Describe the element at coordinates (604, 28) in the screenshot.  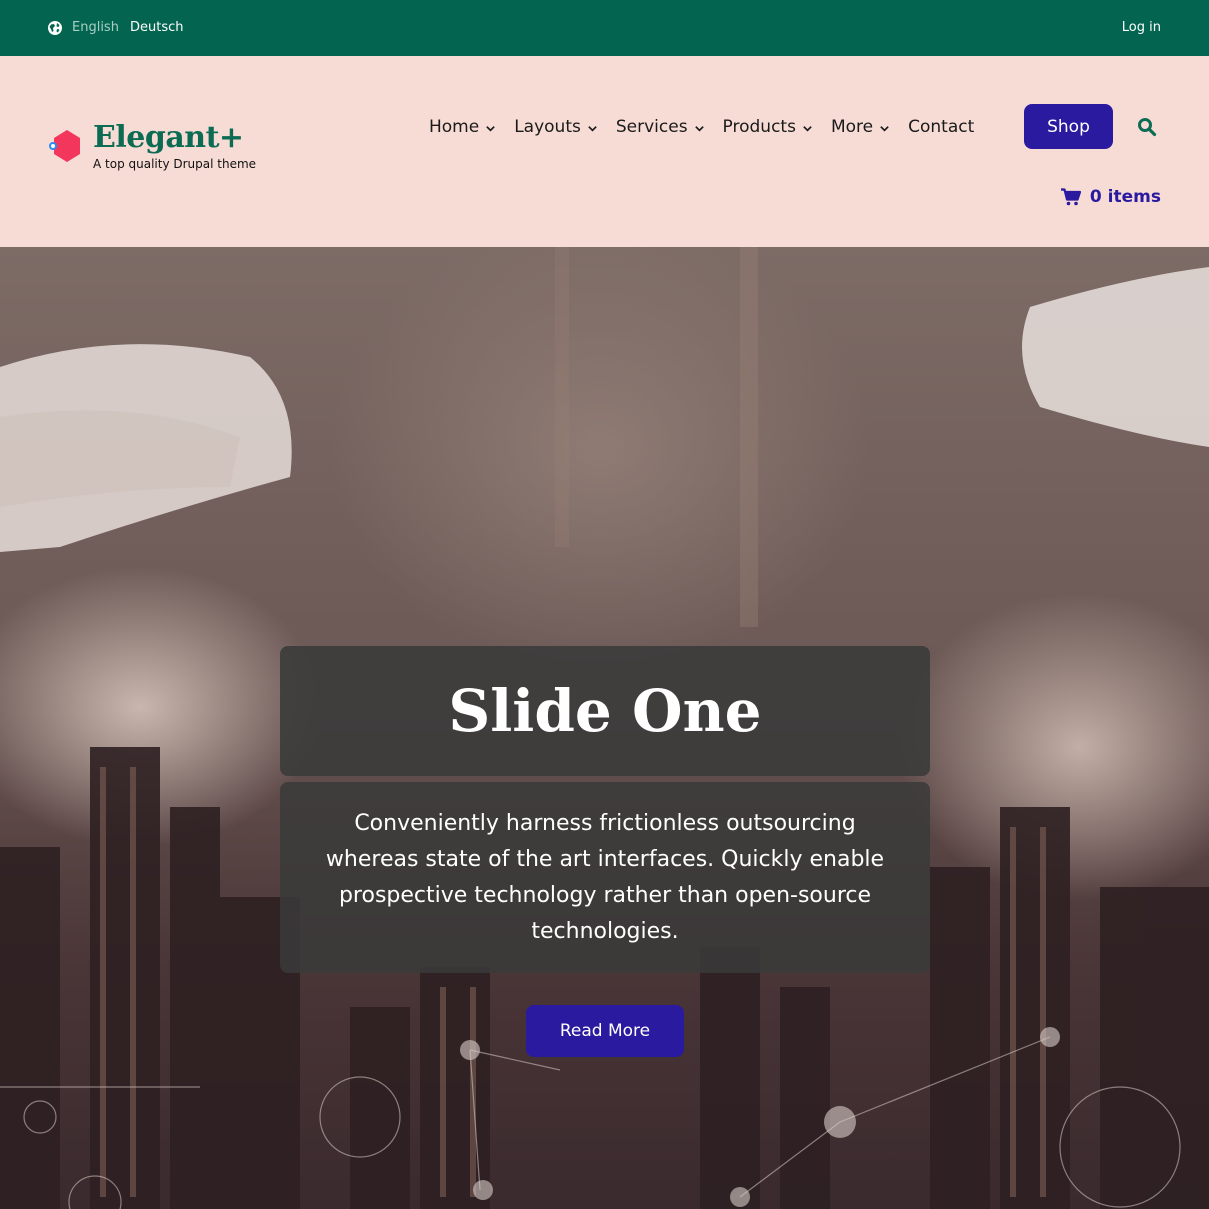
I see `top-bar: English Deutsch Log in` at that location.